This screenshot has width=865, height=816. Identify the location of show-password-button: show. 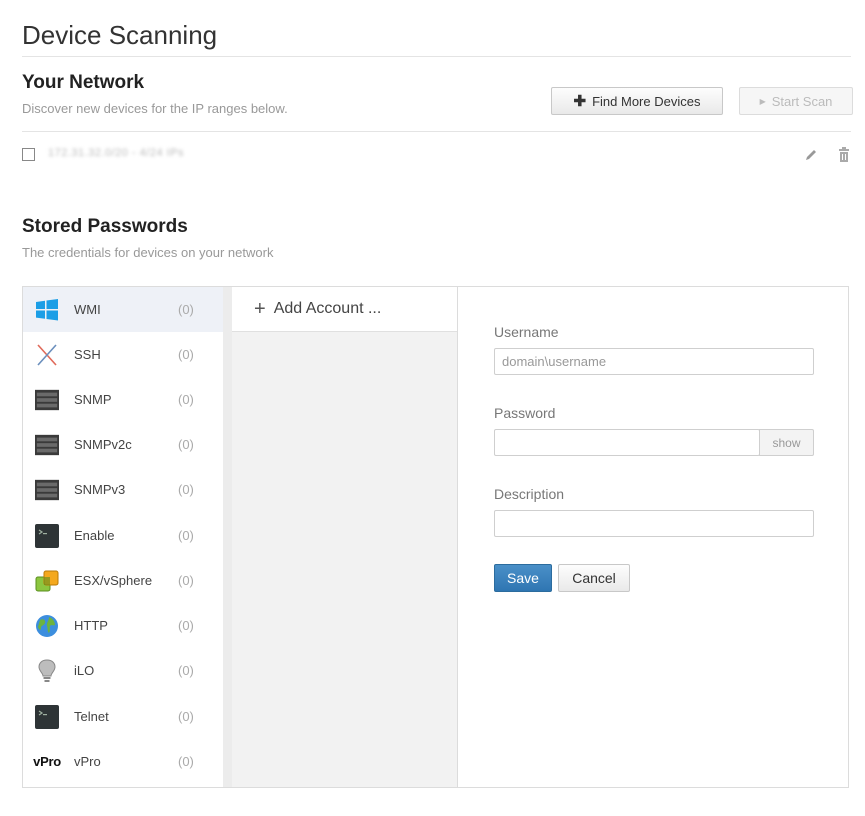
(786, 442).